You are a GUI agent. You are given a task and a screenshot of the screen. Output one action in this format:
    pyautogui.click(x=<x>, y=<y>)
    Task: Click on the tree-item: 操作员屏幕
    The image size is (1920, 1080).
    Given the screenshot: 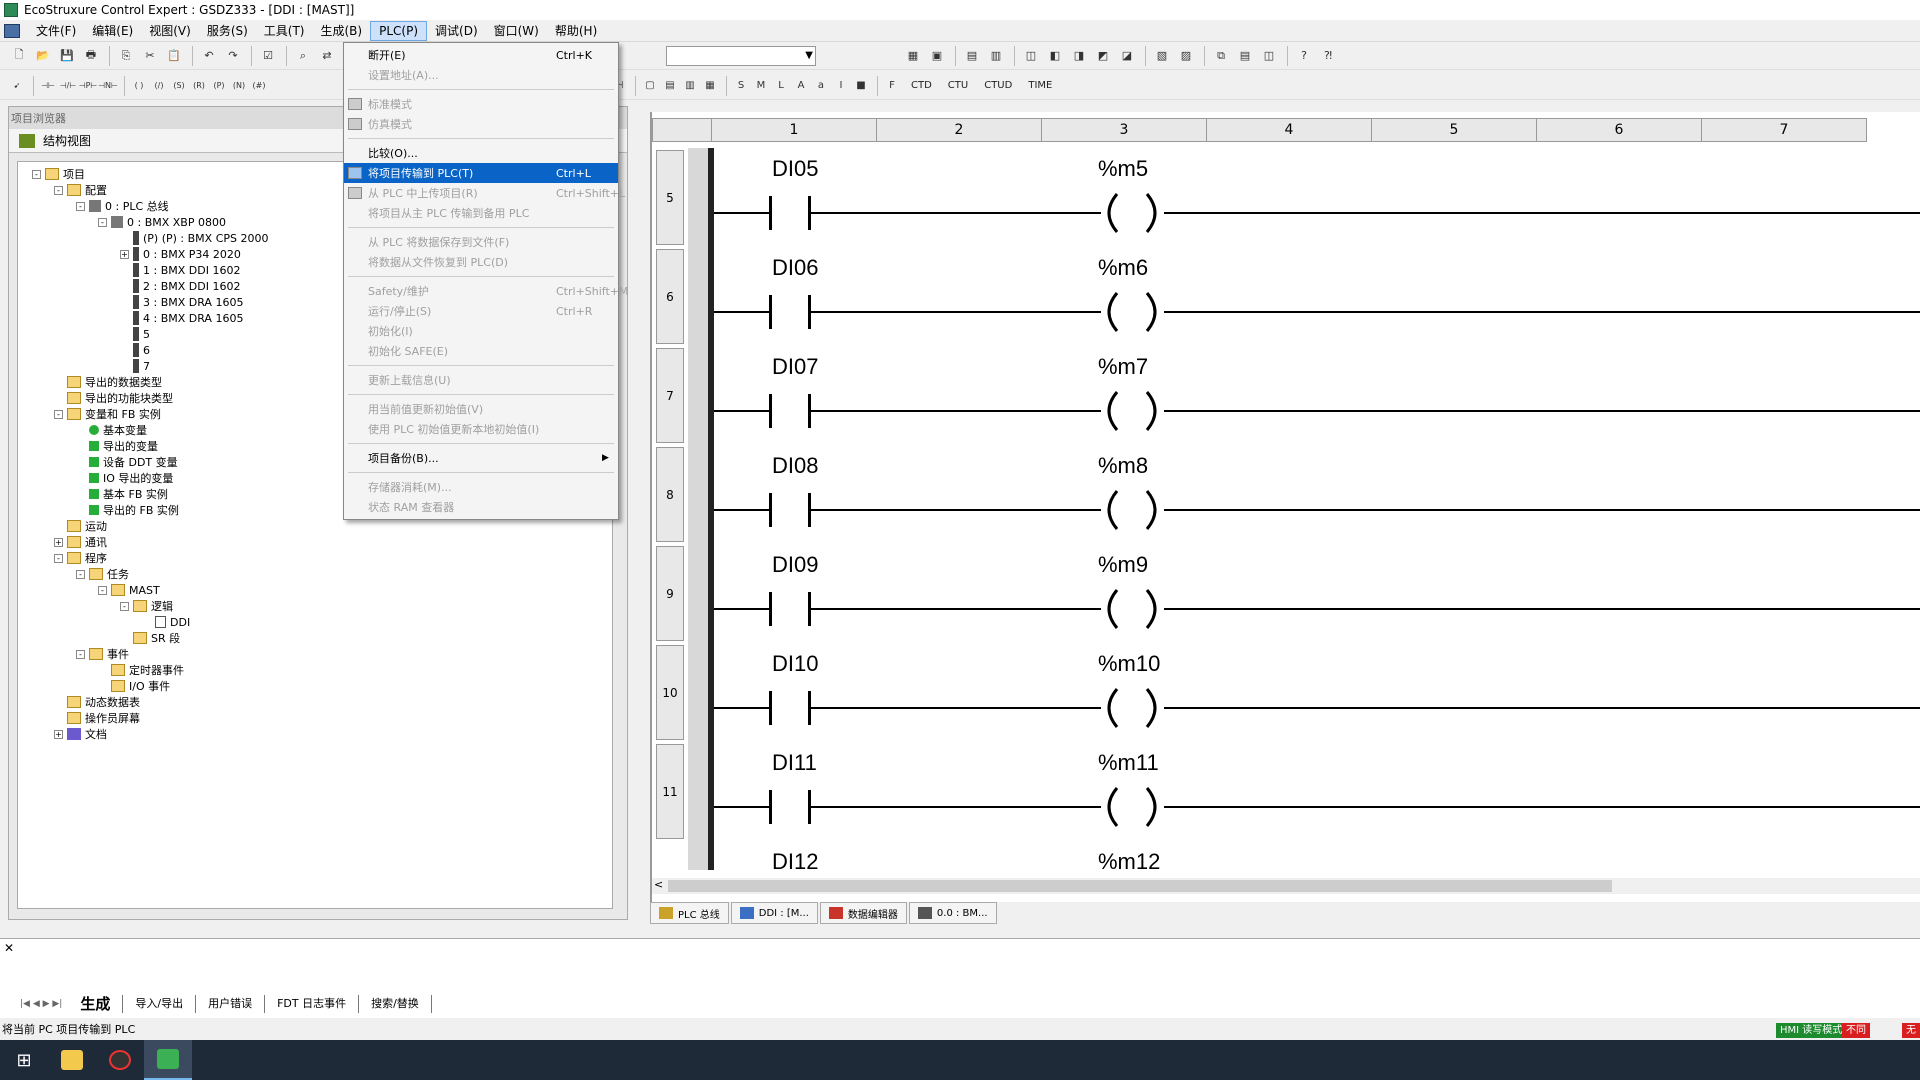 What is the action you would take?
    pyautogui.click(x=315, y=718)
    